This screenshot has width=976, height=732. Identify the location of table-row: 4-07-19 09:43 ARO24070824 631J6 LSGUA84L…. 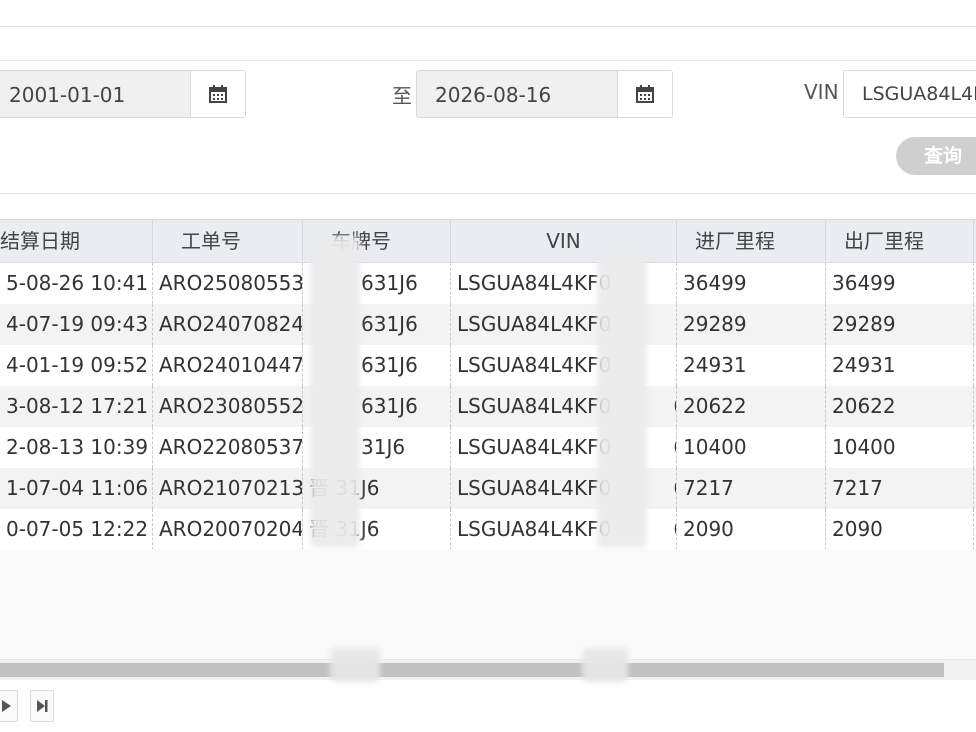
(488, 324).